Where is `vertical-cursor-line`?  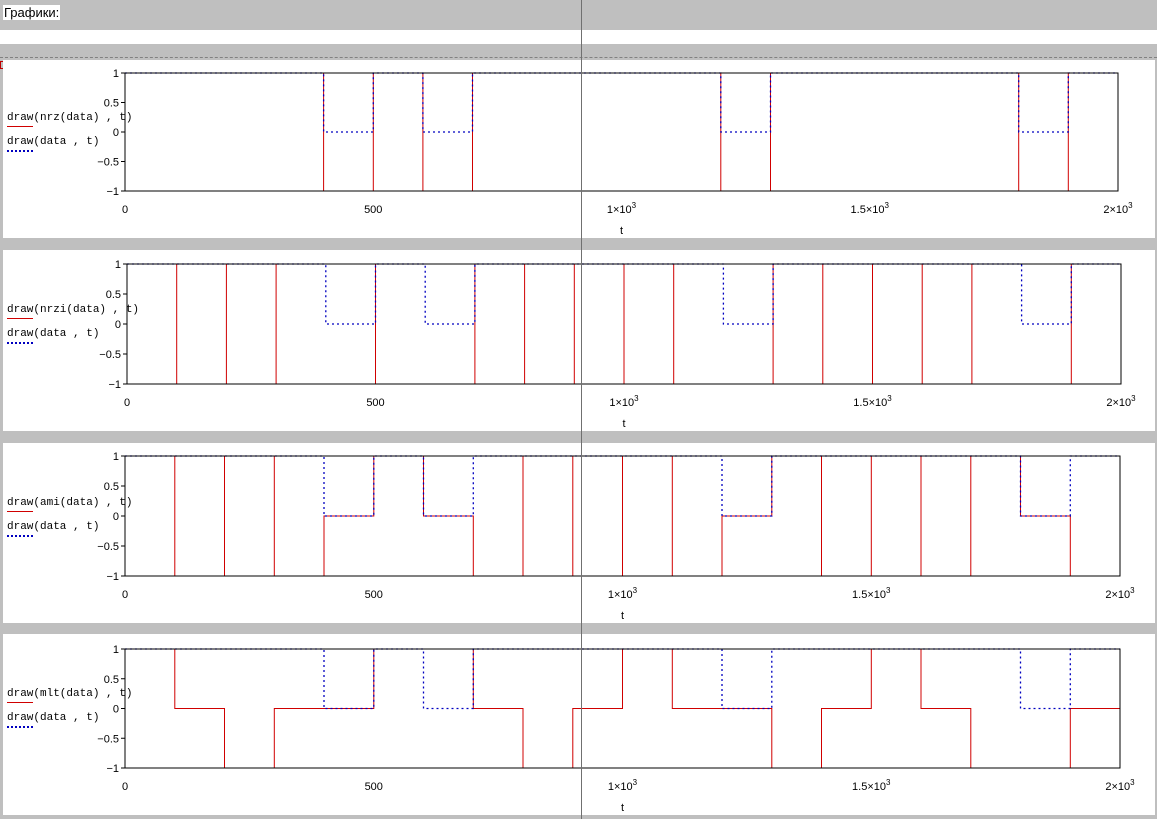 vertical-cursor-line is located at coordinates (581, 409).